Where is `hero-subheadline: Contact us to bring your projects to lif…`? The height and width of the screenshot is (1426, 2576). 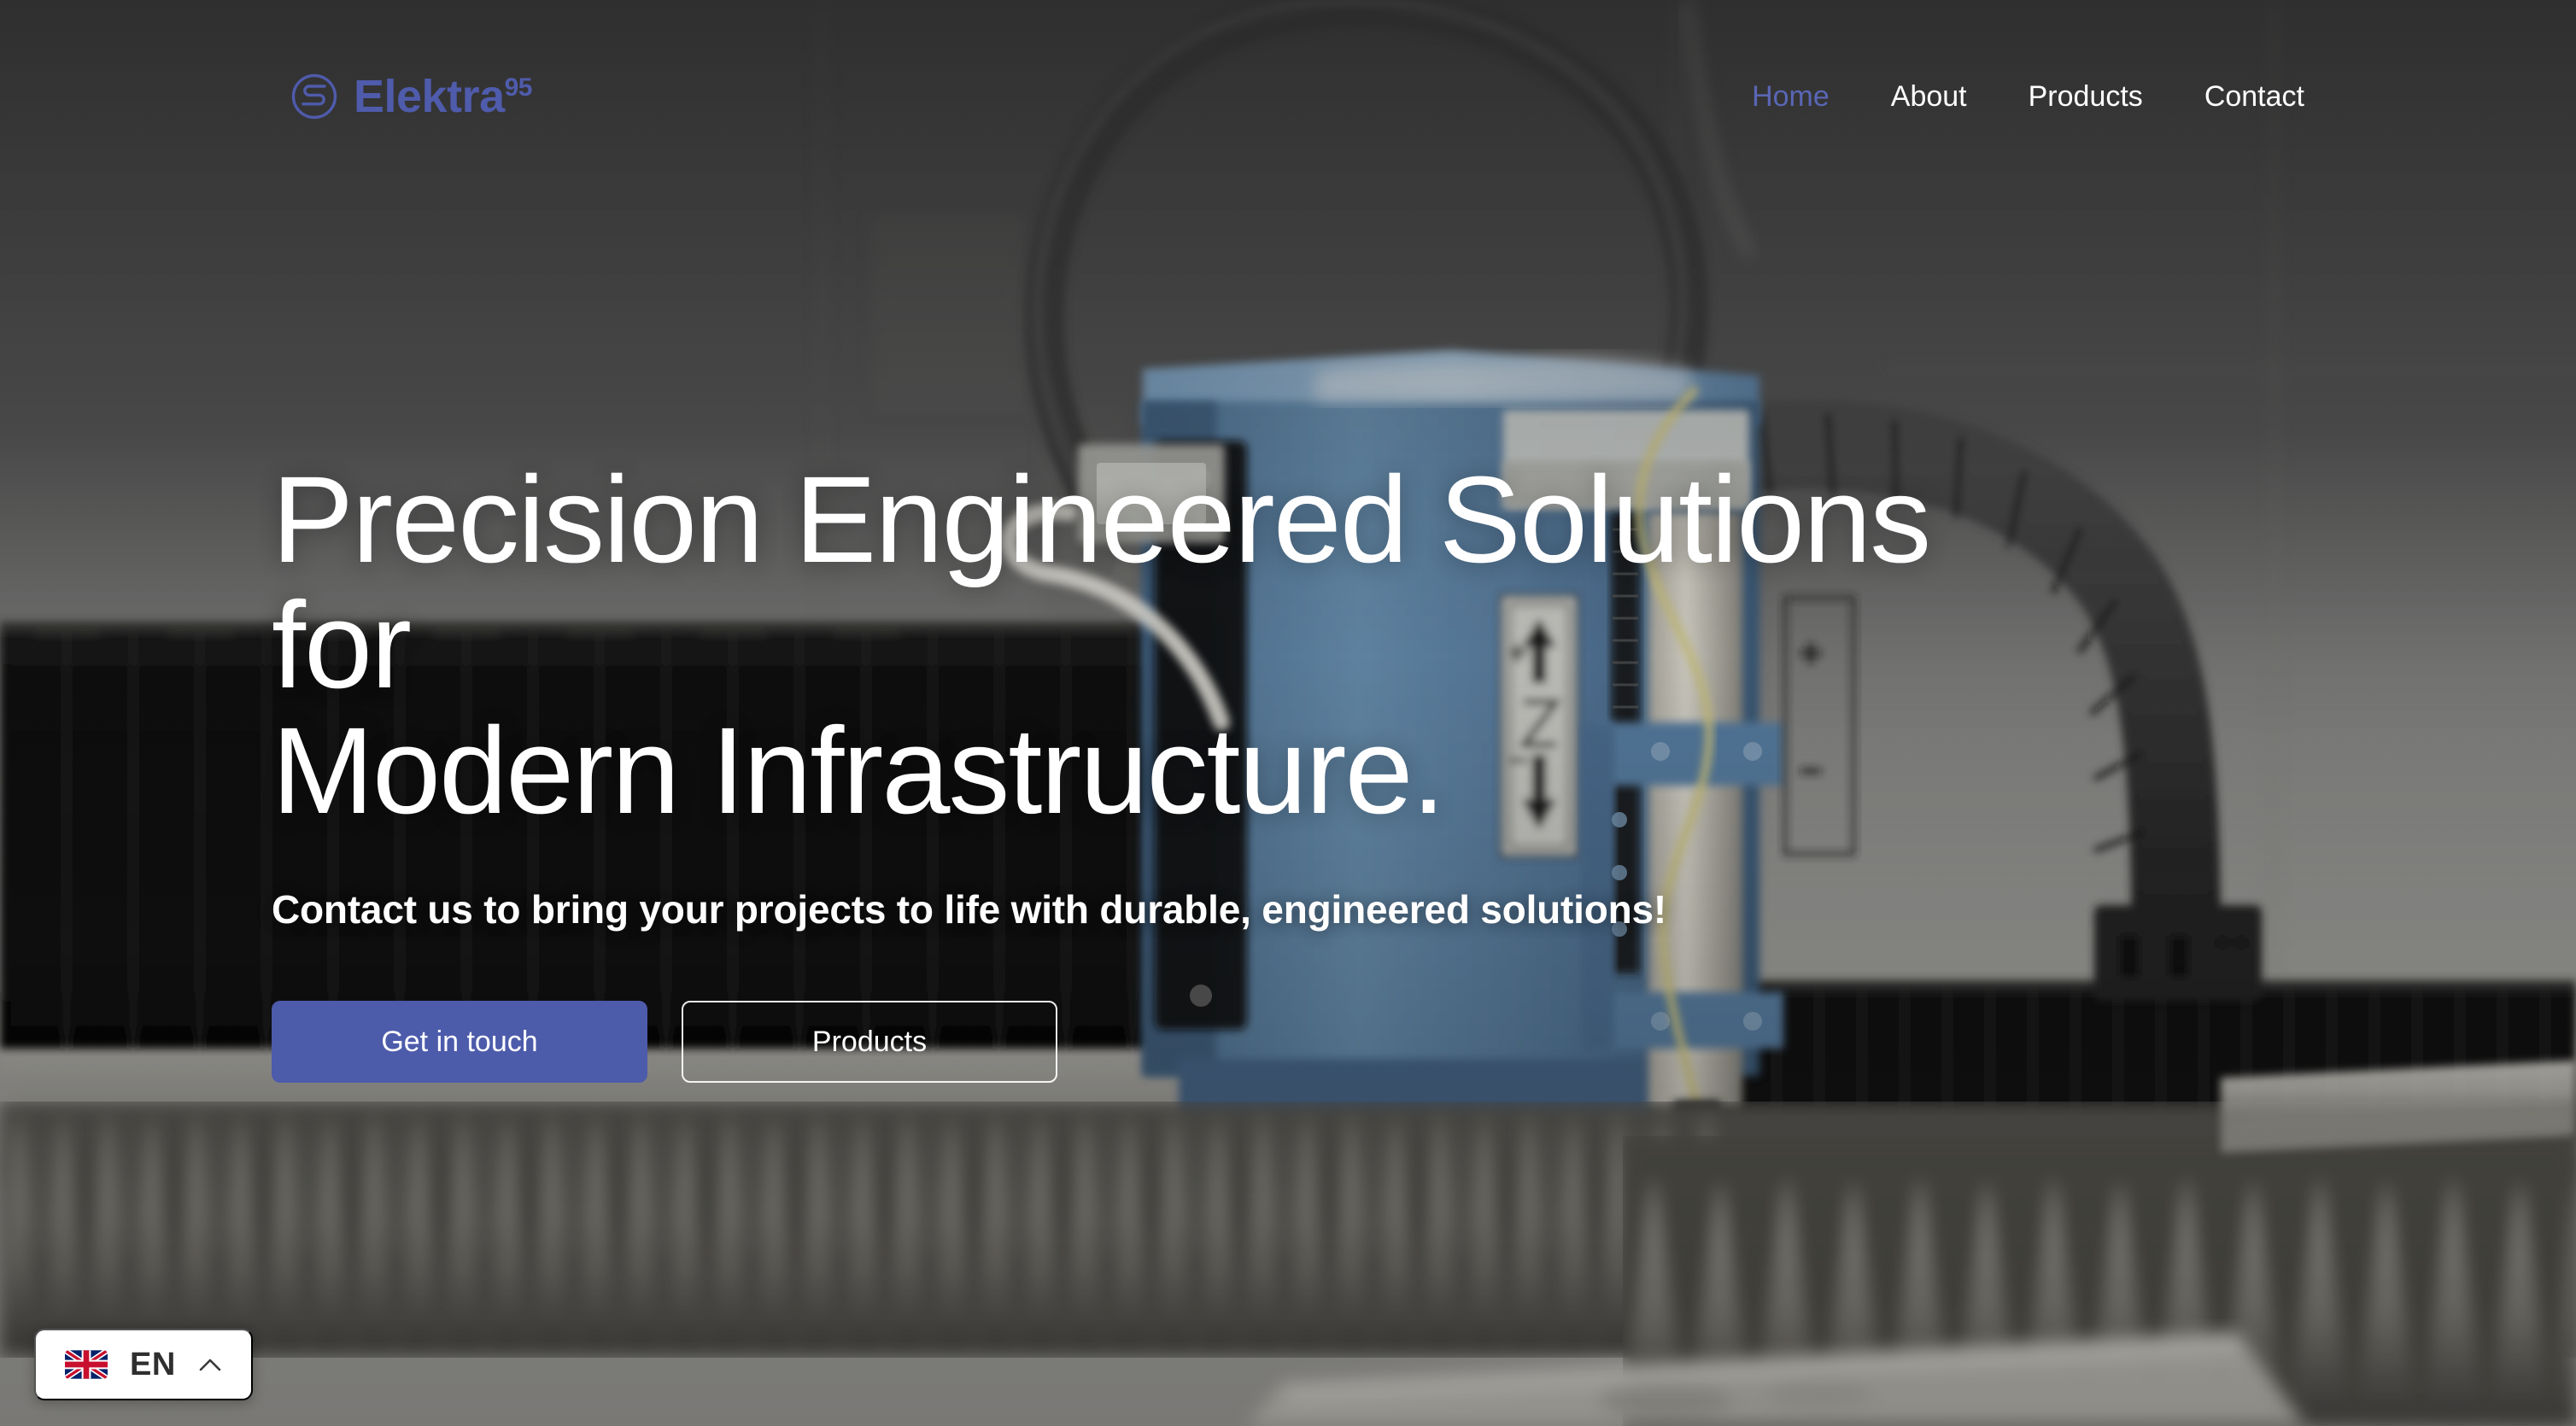
hero-subheadline: Contact us to bring your projects to lif… is located at coordinates (969, 909).